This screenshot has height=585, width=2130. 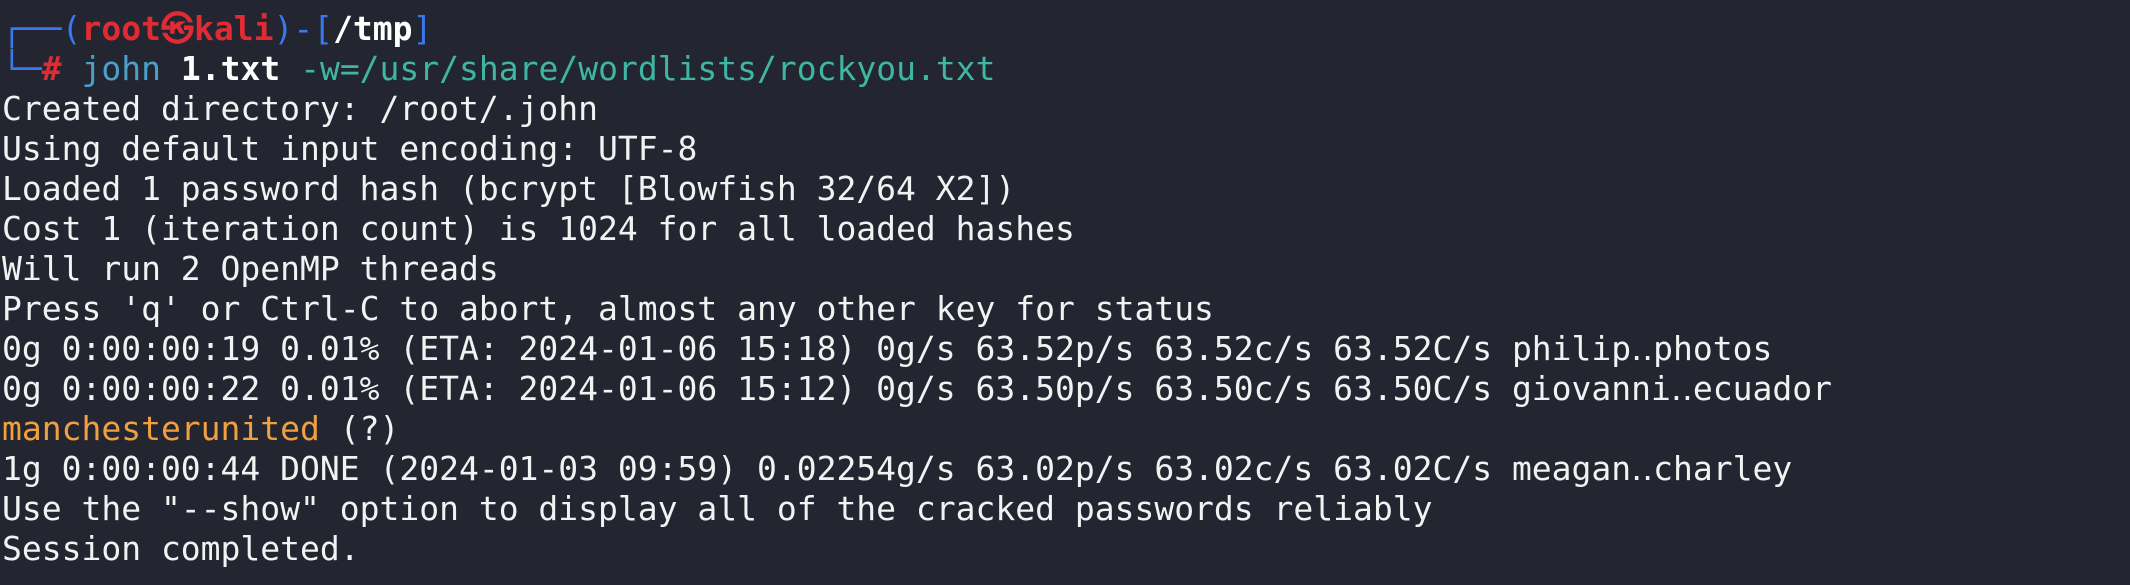 I want to click on prompt-frame-bottom: └─, so click(x=22, y=68).